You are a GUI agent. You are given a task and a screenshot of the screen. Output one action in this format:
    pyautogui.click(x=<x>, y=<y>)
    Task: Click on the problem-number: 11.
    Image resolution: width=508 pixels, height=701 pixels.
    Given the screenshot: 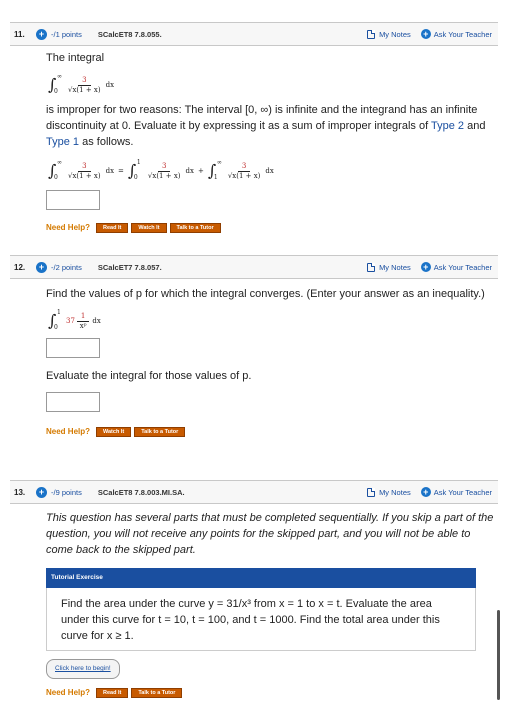 What is the action you would take?
    pyautogui.click(x=19, y=34)
    